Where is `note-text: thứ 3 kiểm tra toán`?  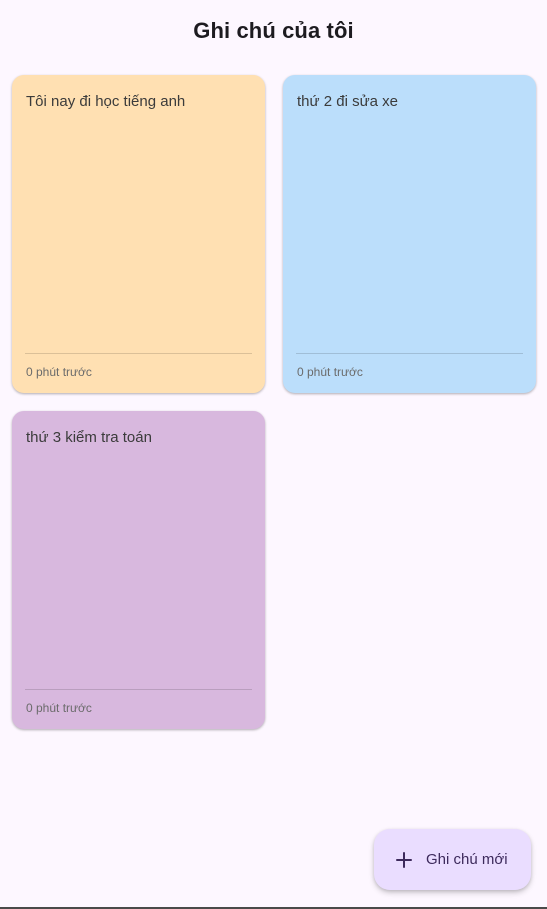
note-text: thứ 3 kiểm tra toán is located at coordinates (89, 437).